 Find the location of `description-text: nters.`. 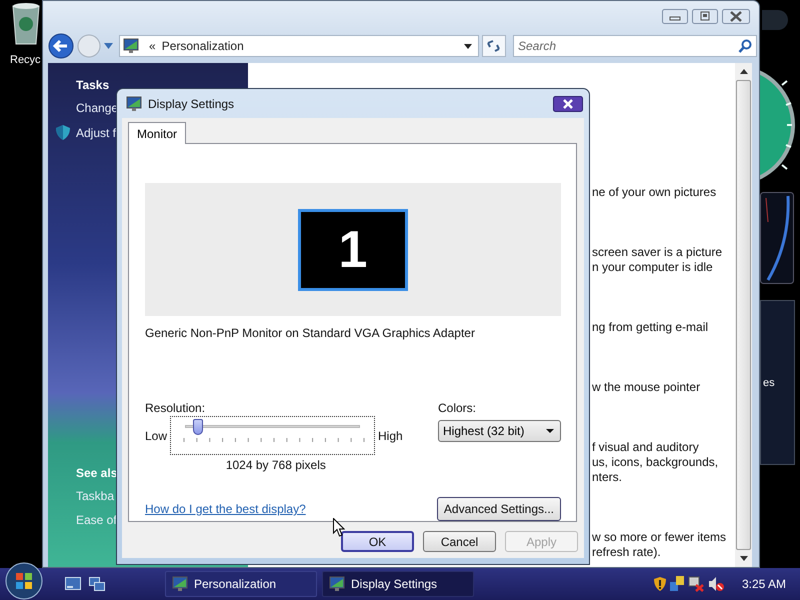

description-text: nters. is located at coordinates (608, 477).